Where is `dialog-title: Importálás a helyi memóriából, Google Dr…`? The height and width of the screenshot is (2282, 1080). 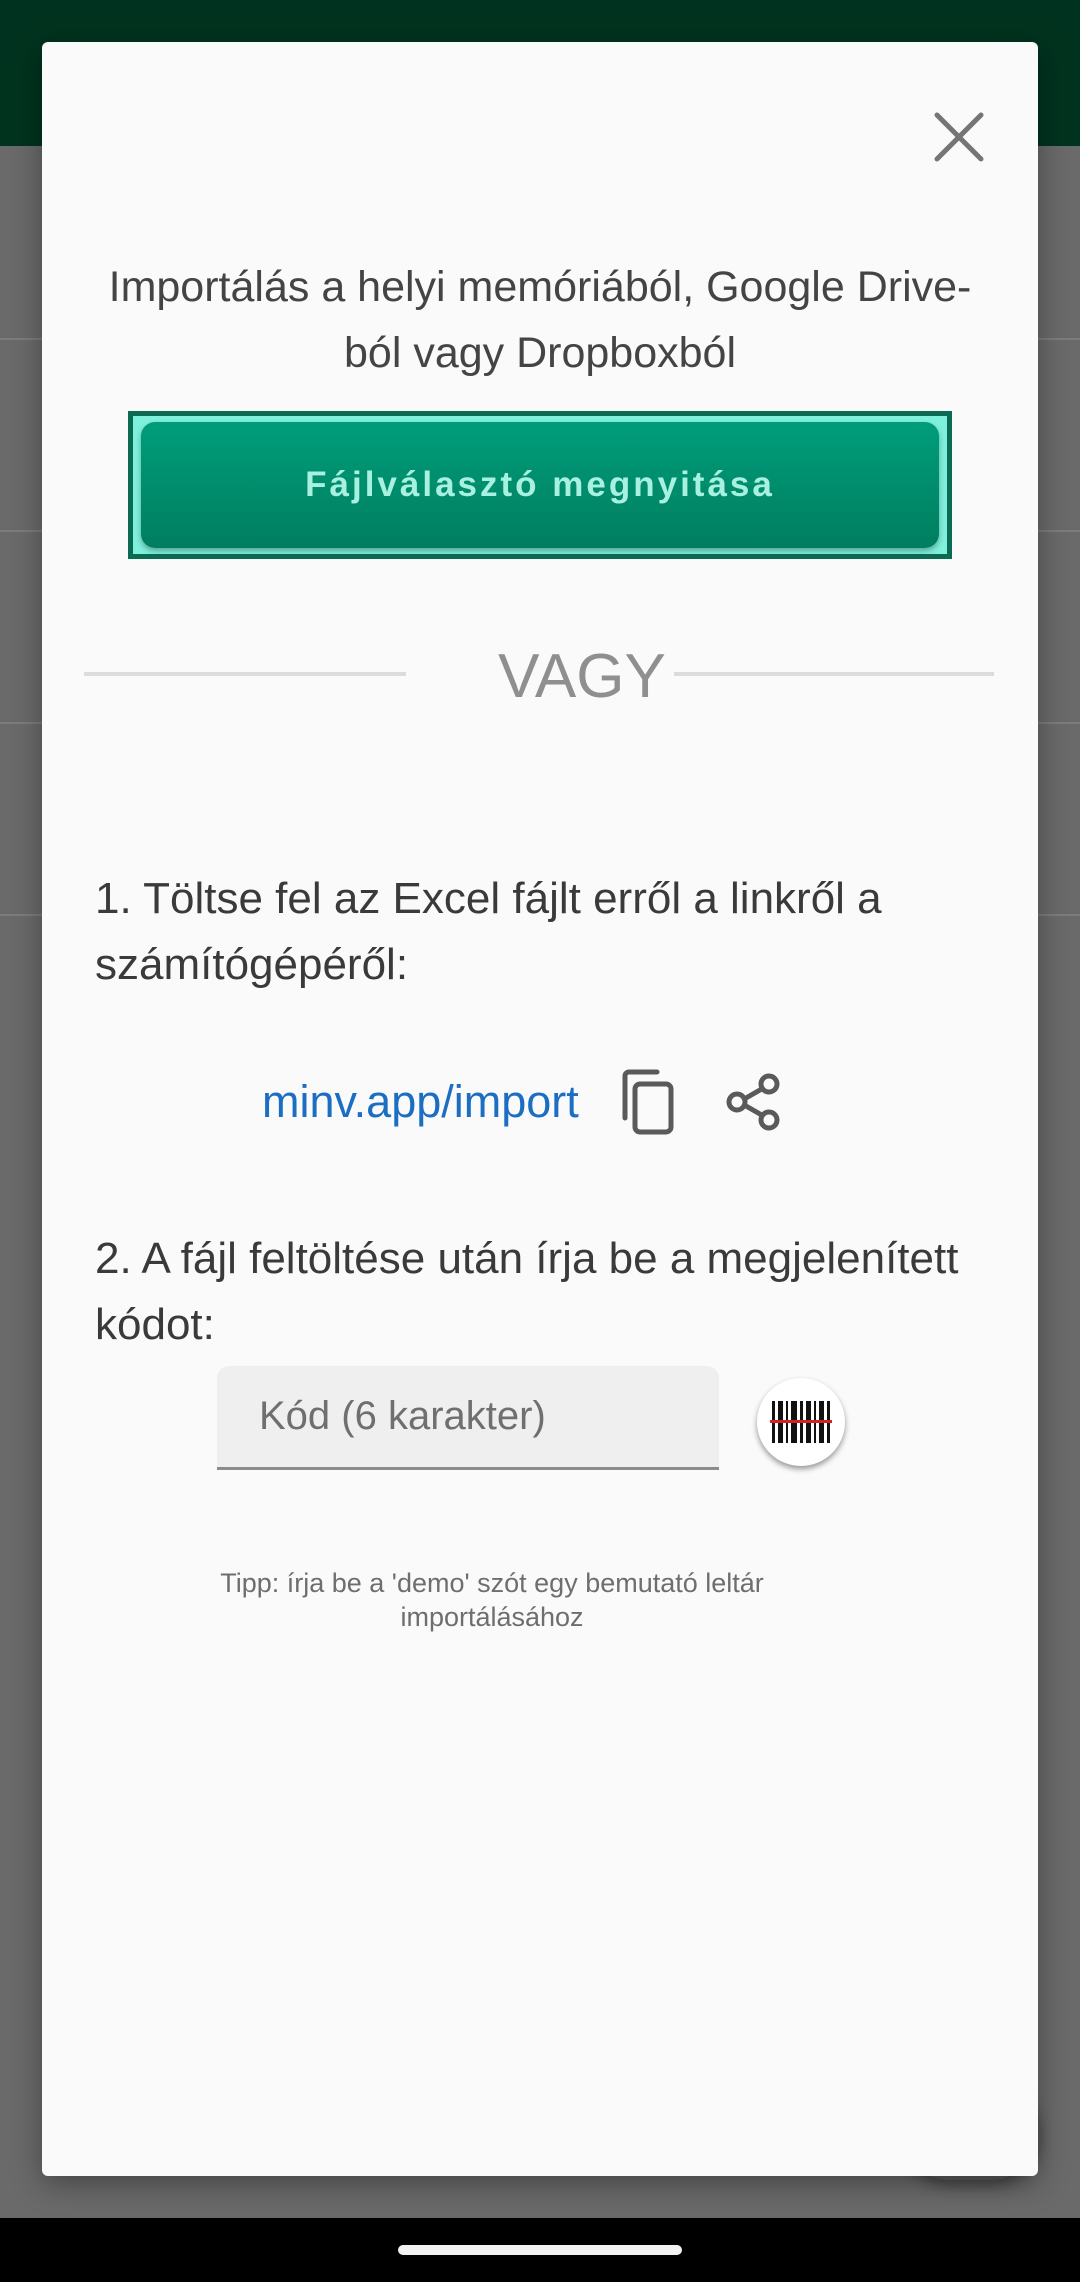 dialog-title: Importálás a helyi memóriából, Google Dr… is located at coordinates (540, 320).